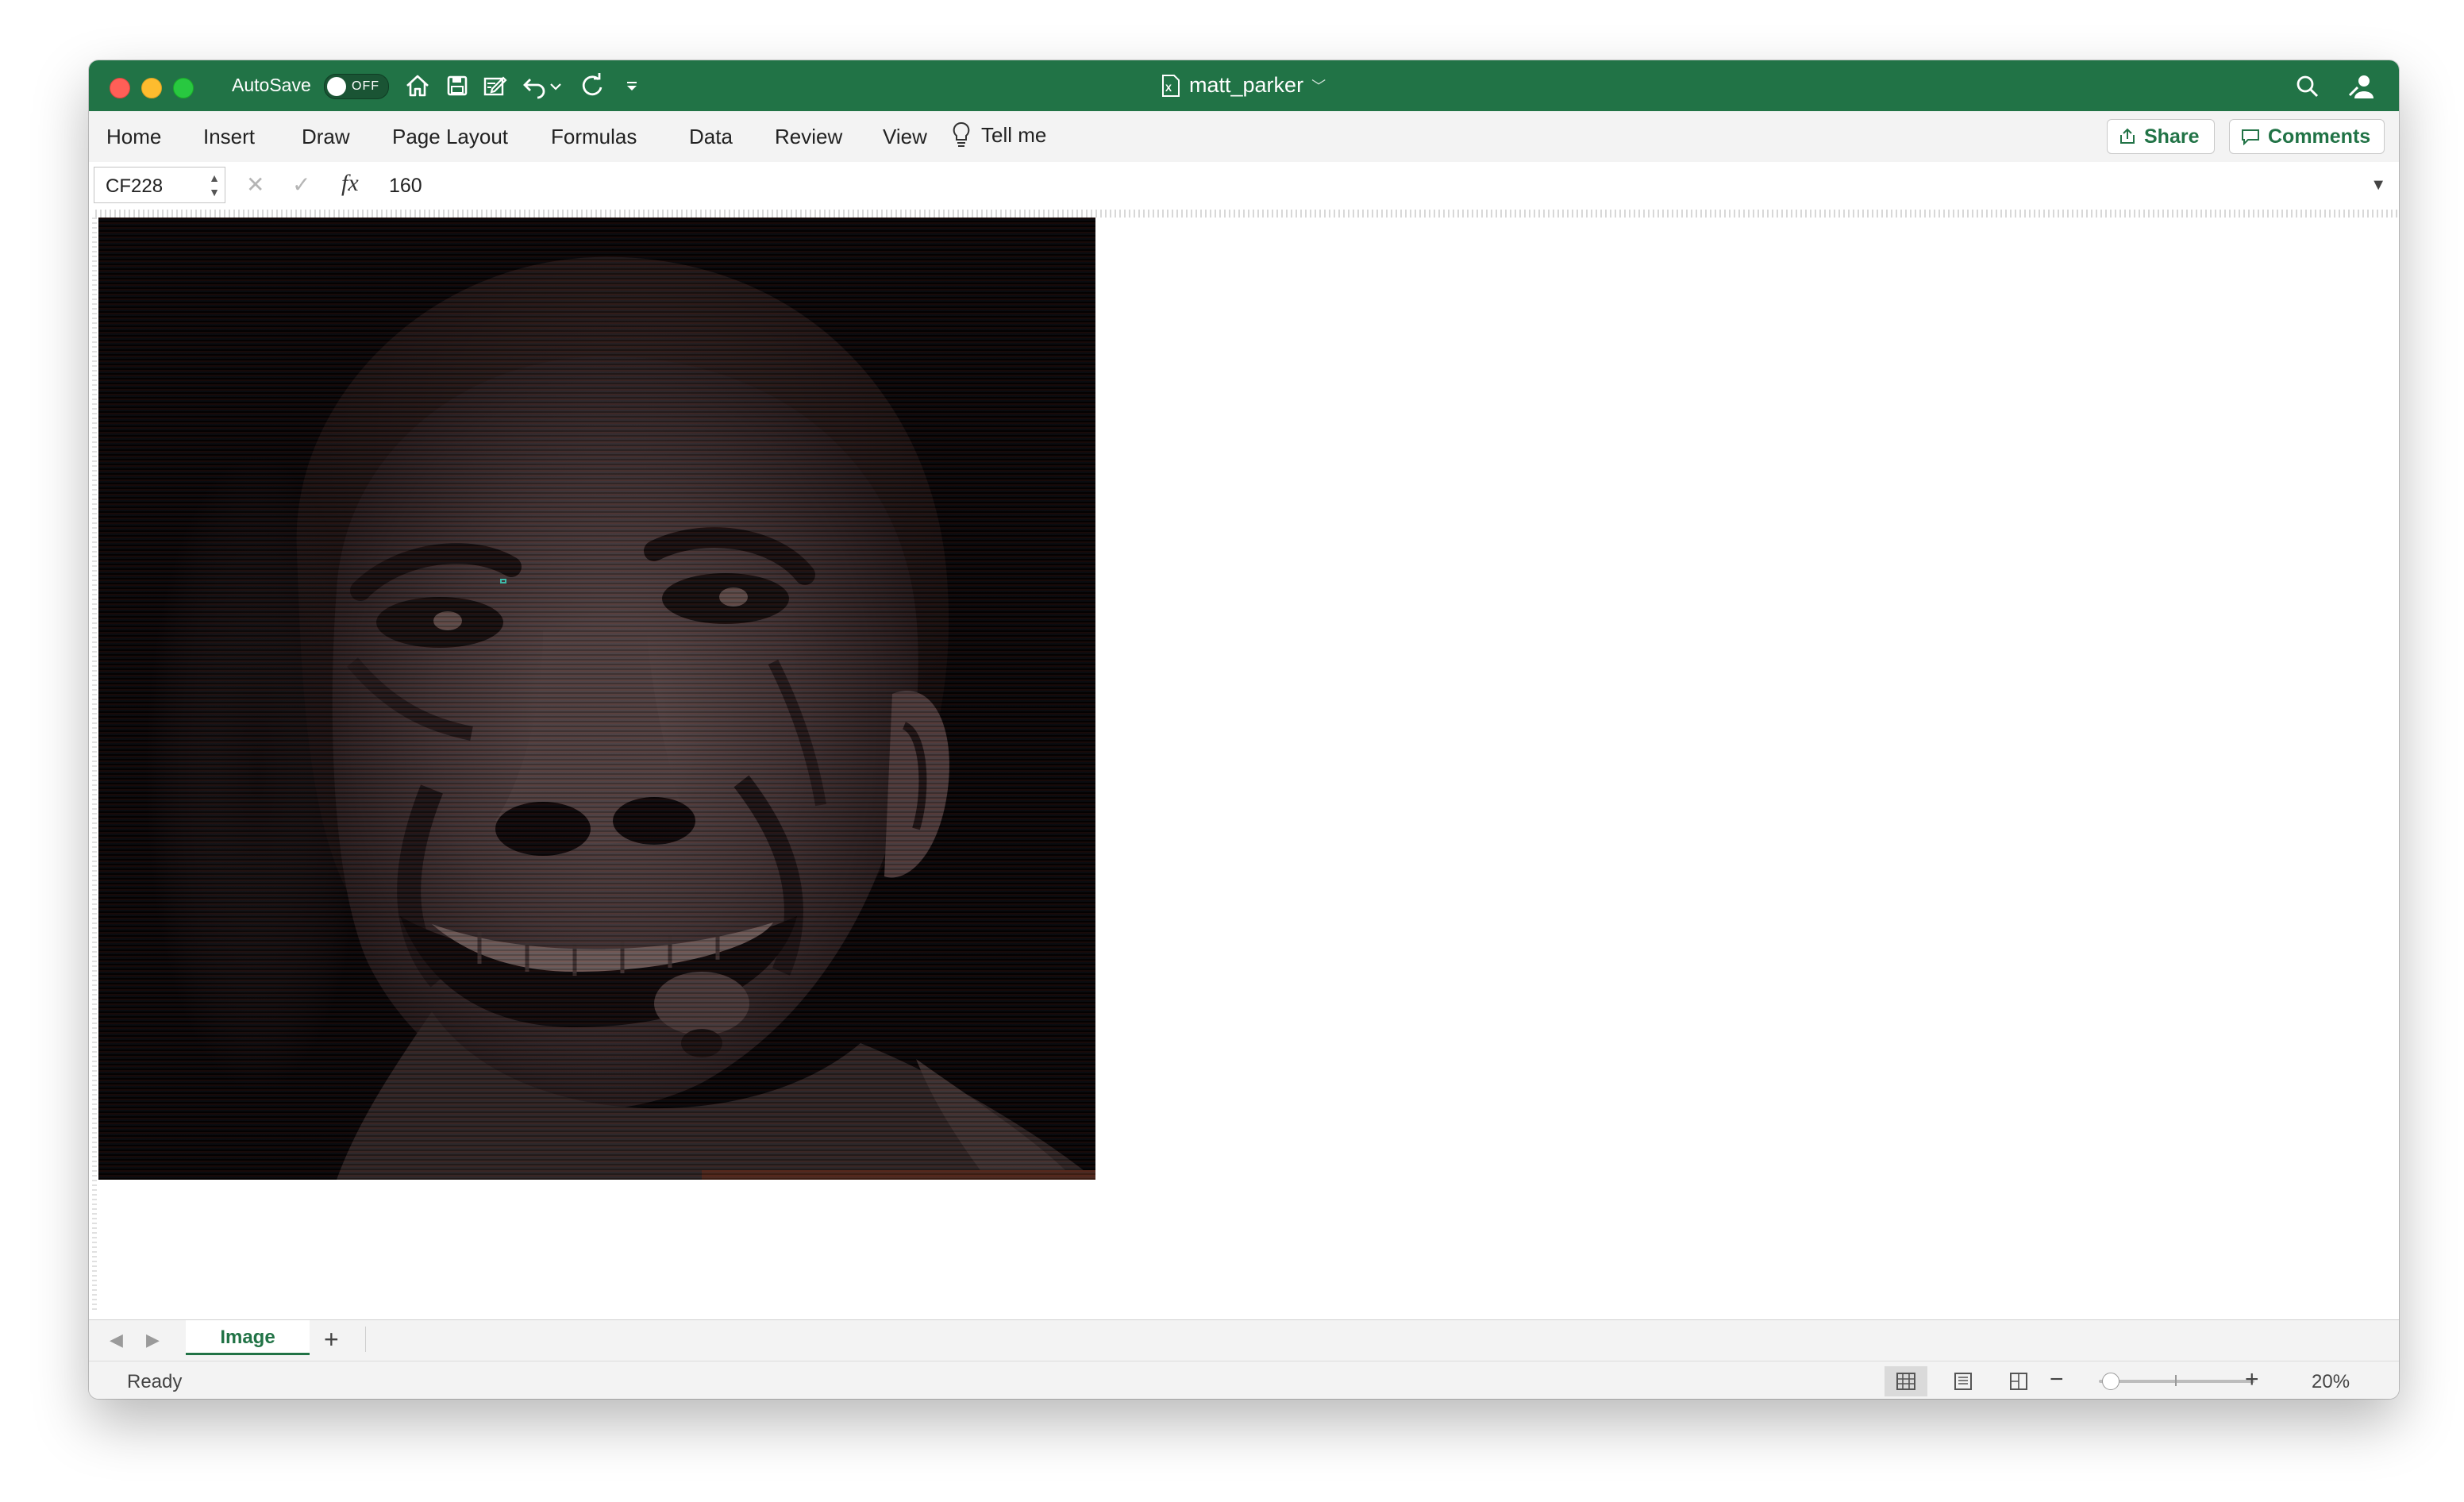 The image size is (2464, 1502). What do you see at coordinates (248, 1337) in the screenshot?
I see `sheet-tab-image: Image` at bounding box center [248, 1337].